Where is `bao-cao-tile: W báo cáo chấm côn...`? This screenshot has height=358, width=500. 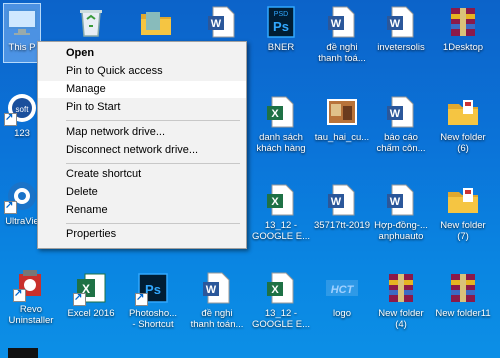 bao-cao-tile: W báo cáo chấm côn... is located at coordinates (401, 124).